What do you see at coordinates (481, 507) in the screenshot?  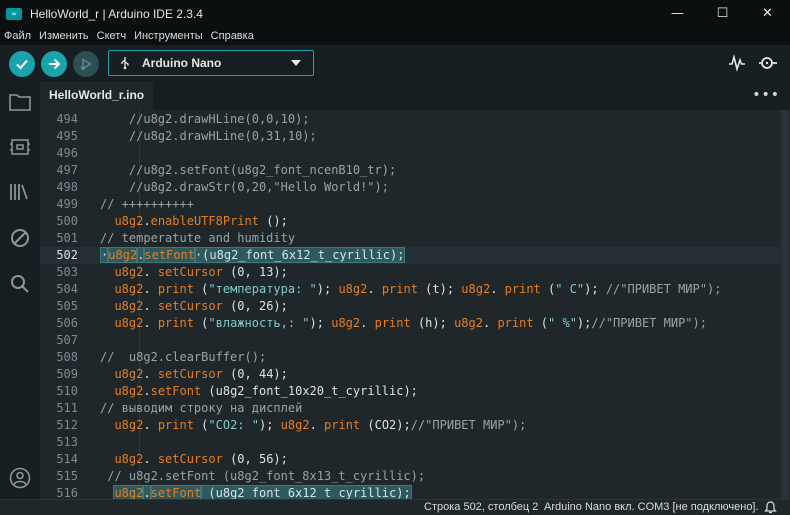 I see `cursor-position: Строка 502, столбец 2` at bounding box center [481, 507].